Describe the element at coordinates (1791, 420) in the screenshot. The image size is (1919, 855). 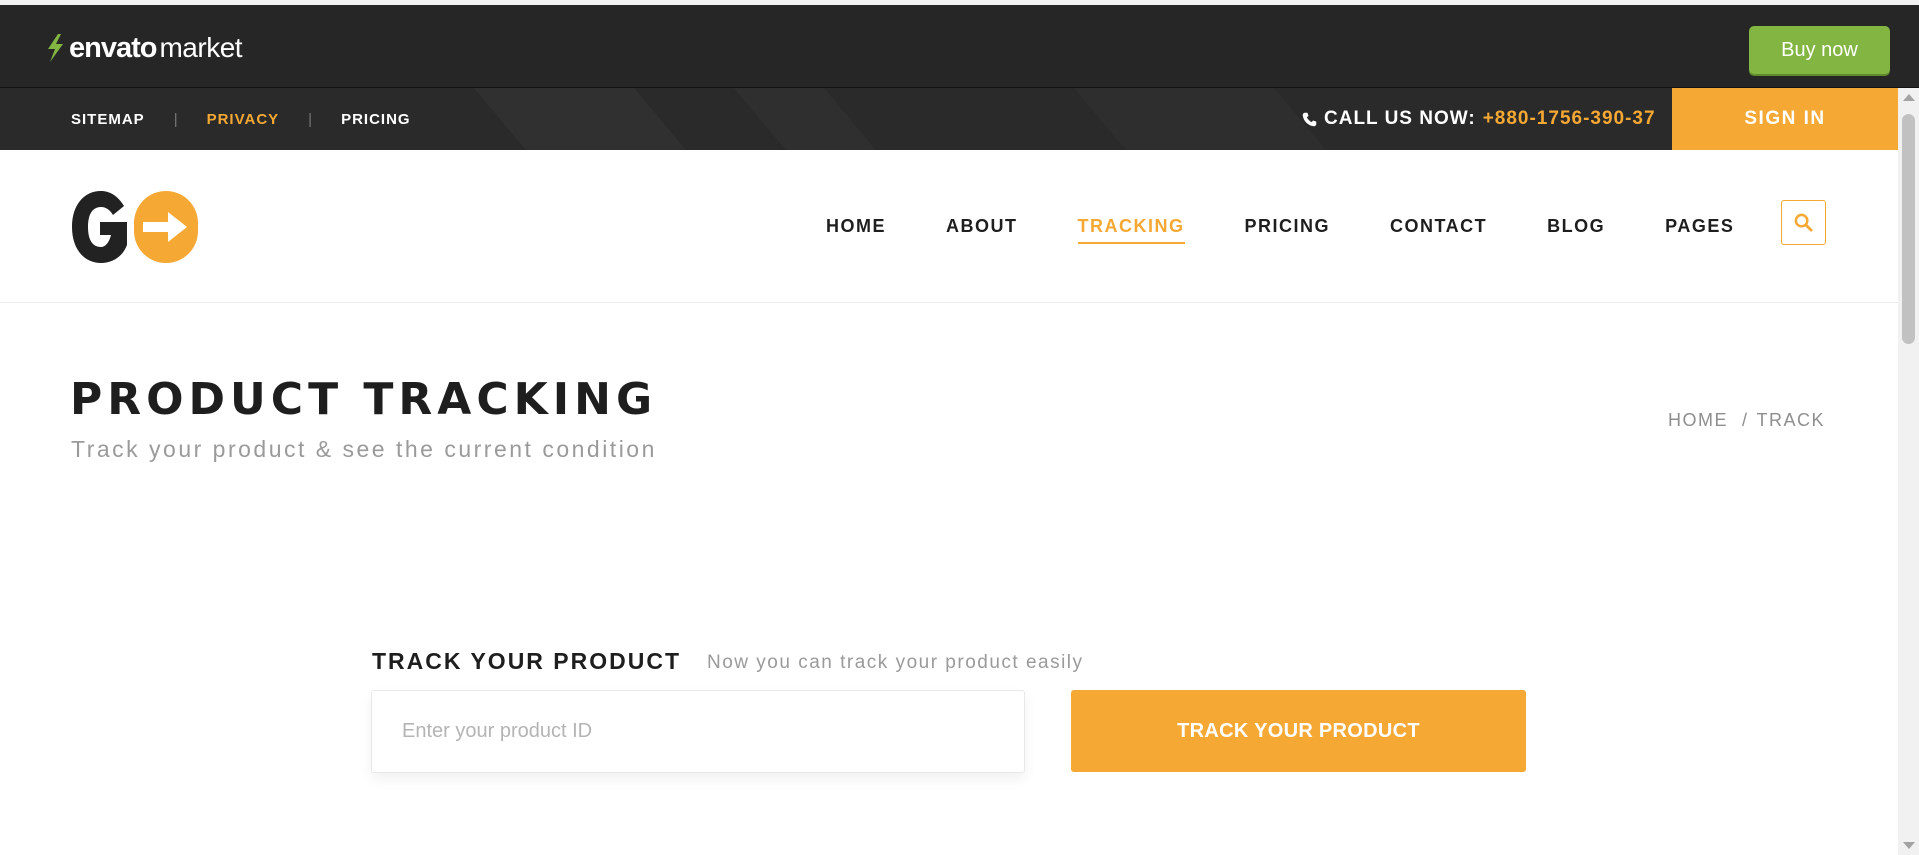
I see `breadcrumb-current: TRACK` at that location.